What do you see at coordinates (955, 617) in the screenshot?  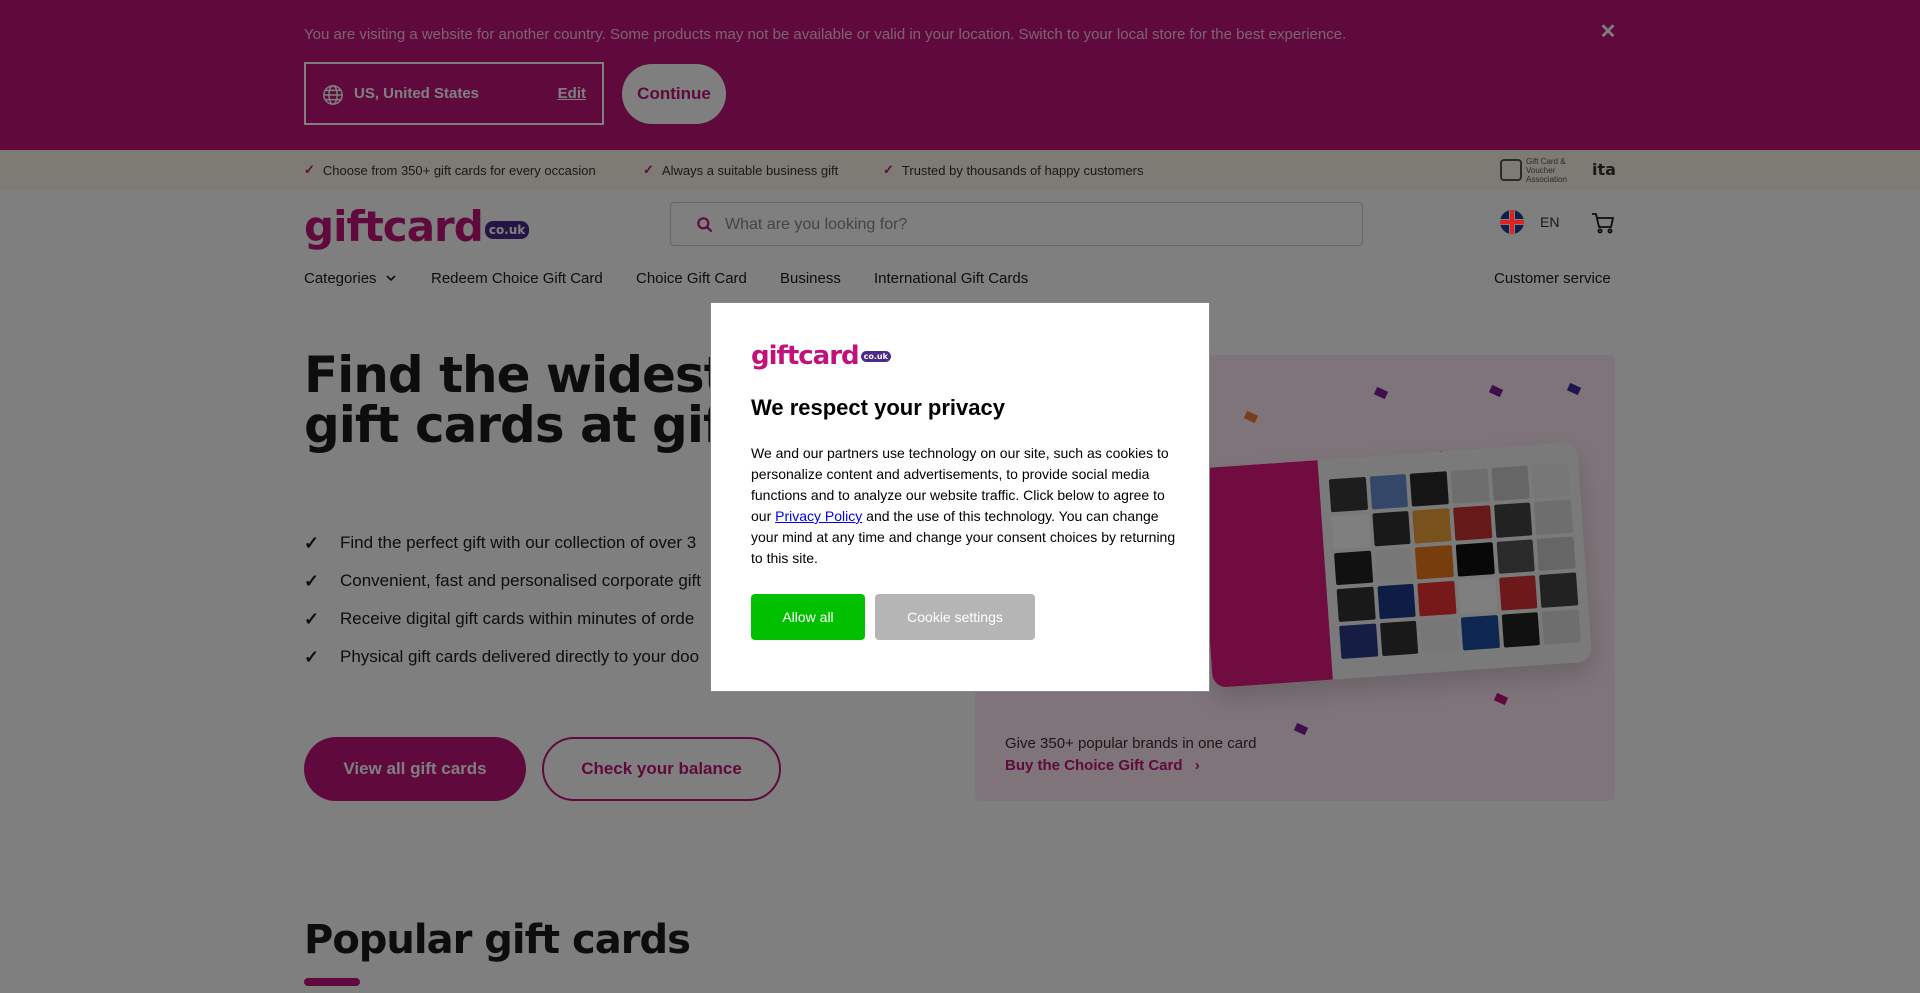 I see `cookie-settings-button: Cookie settings` at bounding box center [955, 617].